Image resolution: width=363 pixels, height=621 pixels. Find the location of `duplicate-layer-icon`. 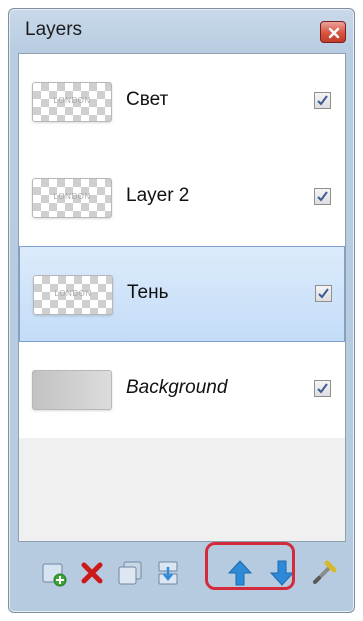

duplicate-layer-icon is located at coordinates (130, 573).